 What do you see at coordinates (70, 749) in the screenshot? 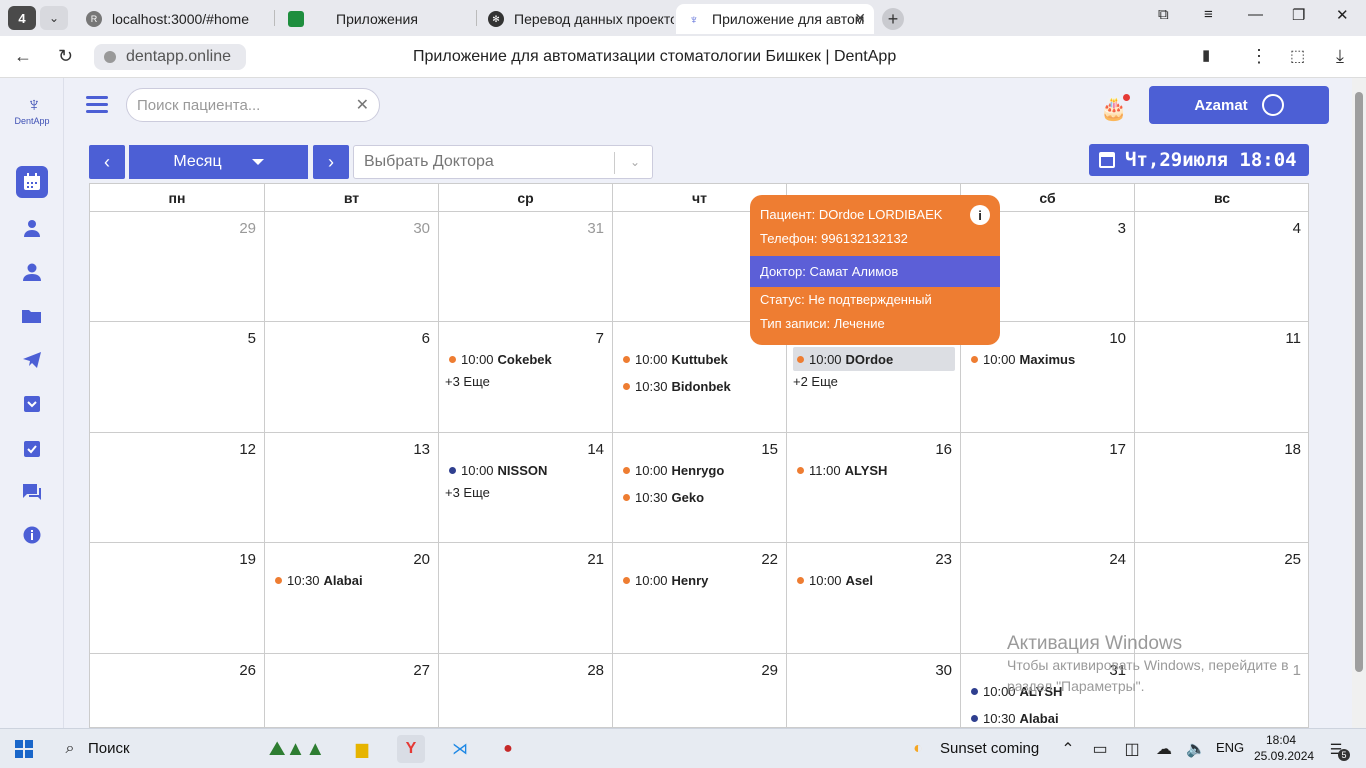
I see `search-icon: ⌕` at bounding box center [70, 749].